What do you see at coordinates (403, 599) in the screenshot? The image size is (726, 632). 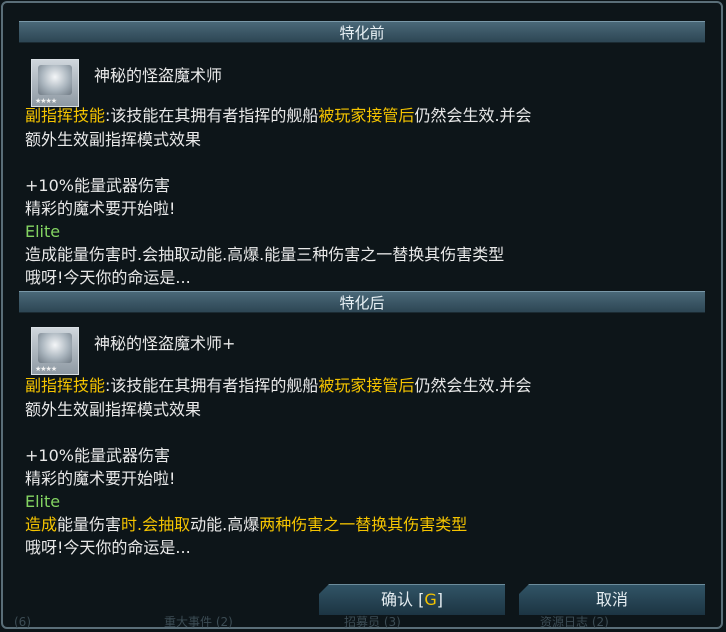 I see `confirm-label: 确认 [` at bounding box center [403, 599].